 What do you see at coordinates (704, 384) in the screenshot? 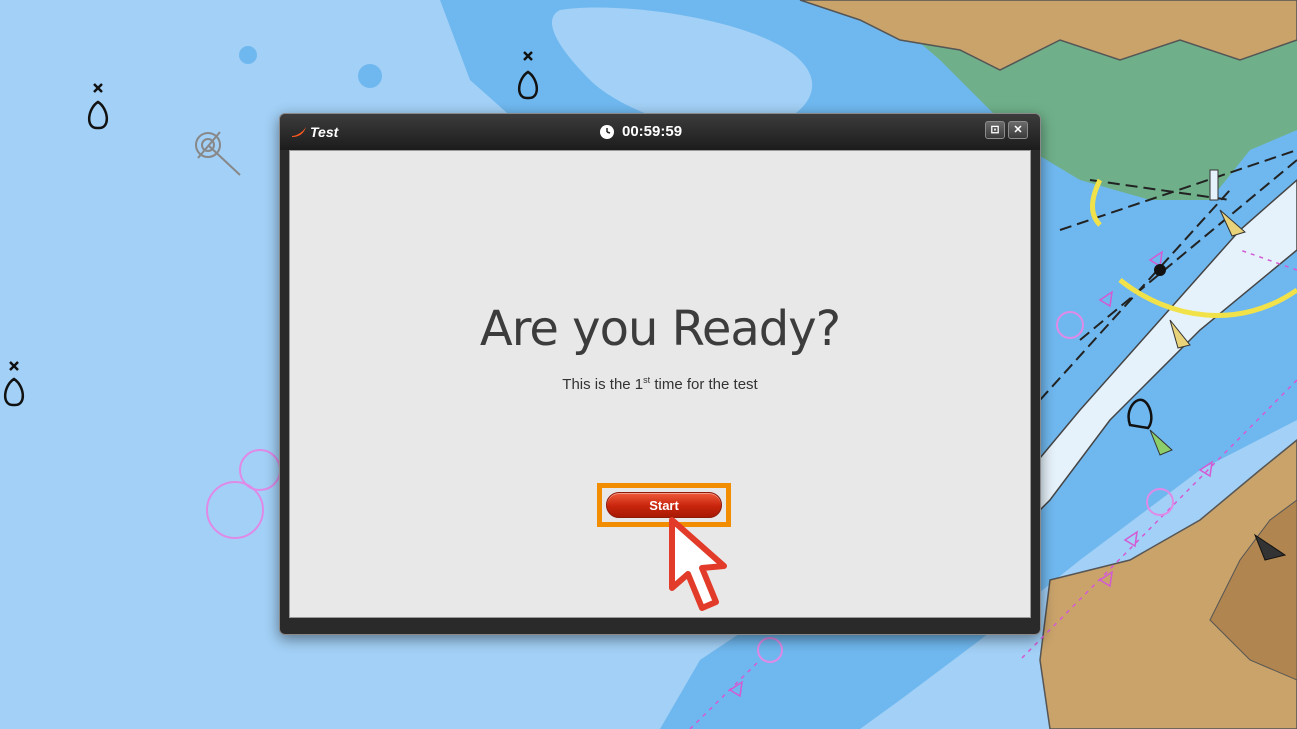
I see `attempt-text-end: time for the test` at bounding box center [704, 384].